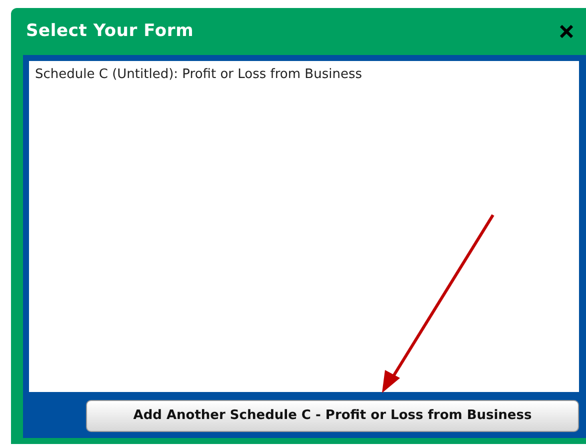 This screenshot has height=446, width=586. Describe the element at coordinates (110, 31) in the screenshot. I see `dialog-title: Select Your Form` at that location.